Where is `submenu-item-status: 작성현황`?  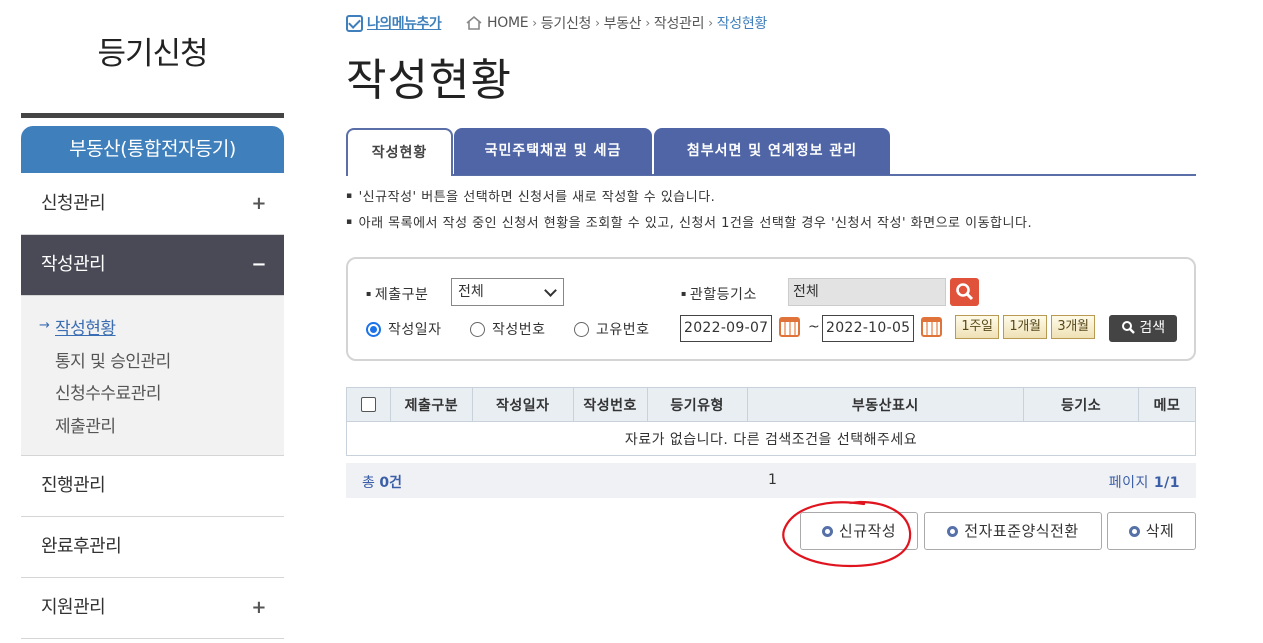 submenu-item-status: 작성현황 is located at coordinates (85, 326).